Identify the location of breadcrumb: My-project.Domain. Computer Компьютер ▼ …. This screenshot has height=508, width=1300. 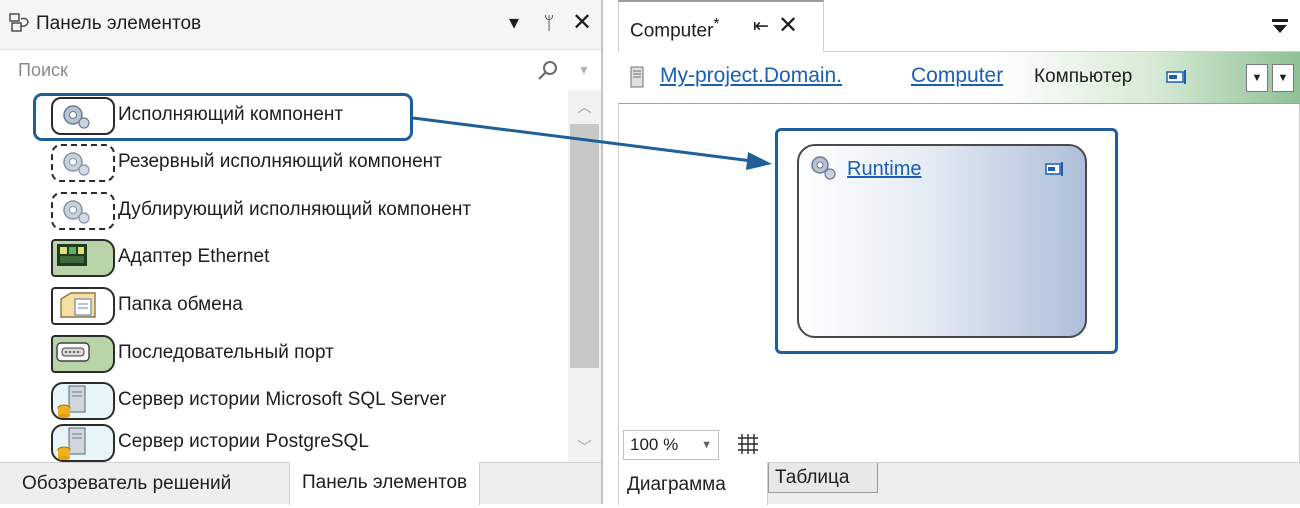
(959, 78).